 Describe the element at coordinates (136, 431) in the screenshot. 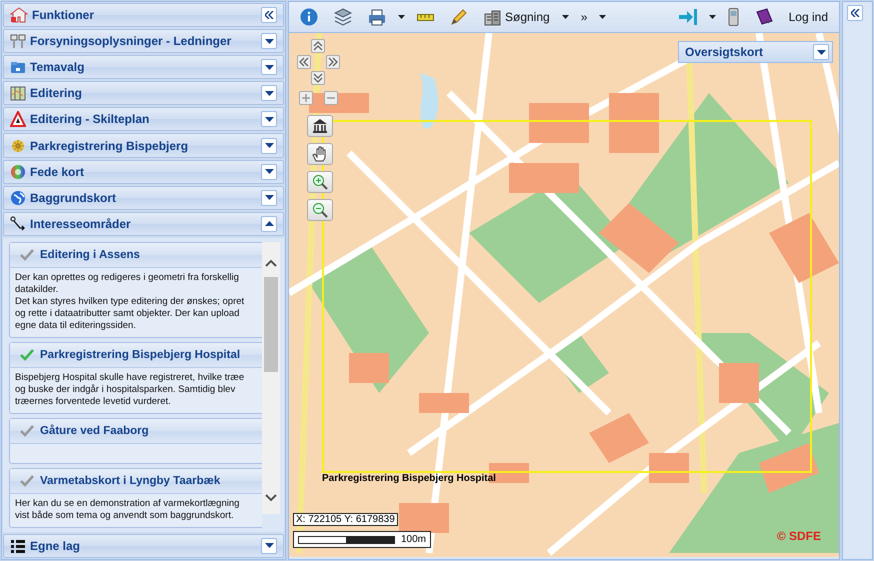

I see `interest-item: Gåture ved Faaborg` at that location.